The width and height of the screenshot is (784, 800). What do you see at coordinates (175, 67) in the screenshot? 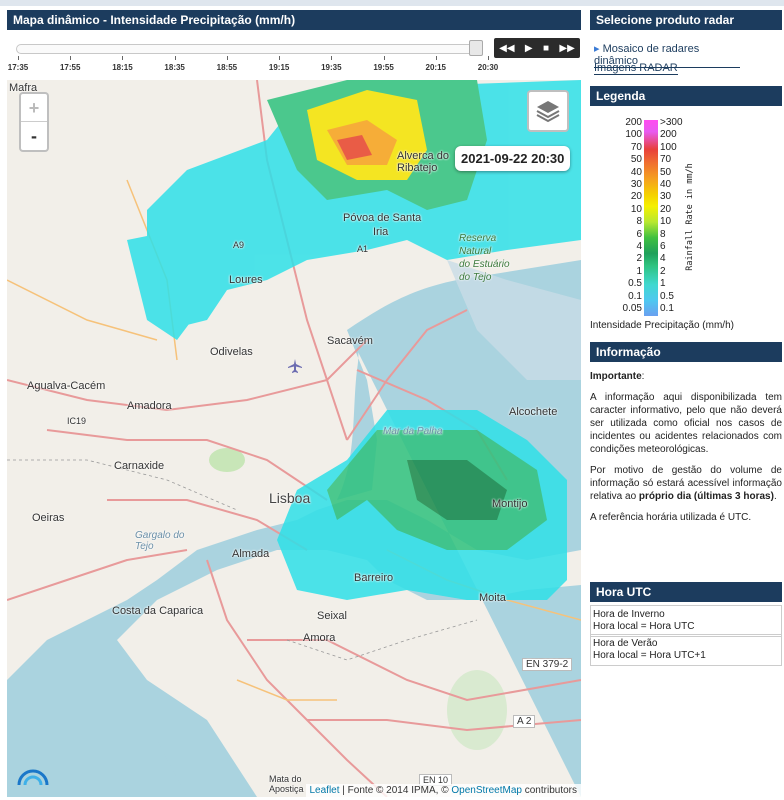
I see `timeline-tick-label: 18:35` at bounding box center [175, 67].